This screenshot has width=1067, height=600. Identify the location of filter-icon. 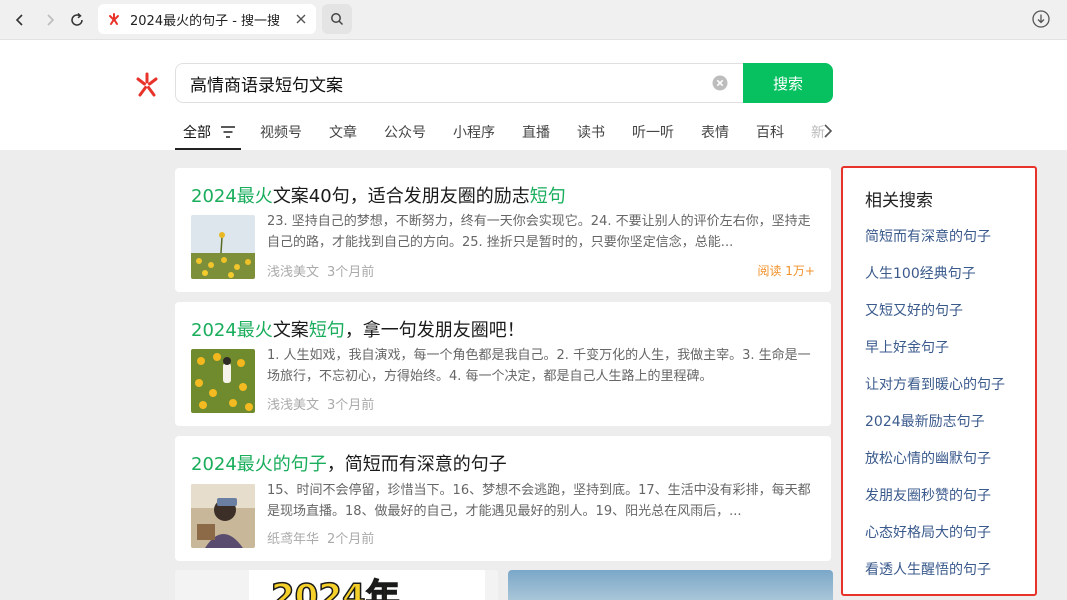
(228, 132).